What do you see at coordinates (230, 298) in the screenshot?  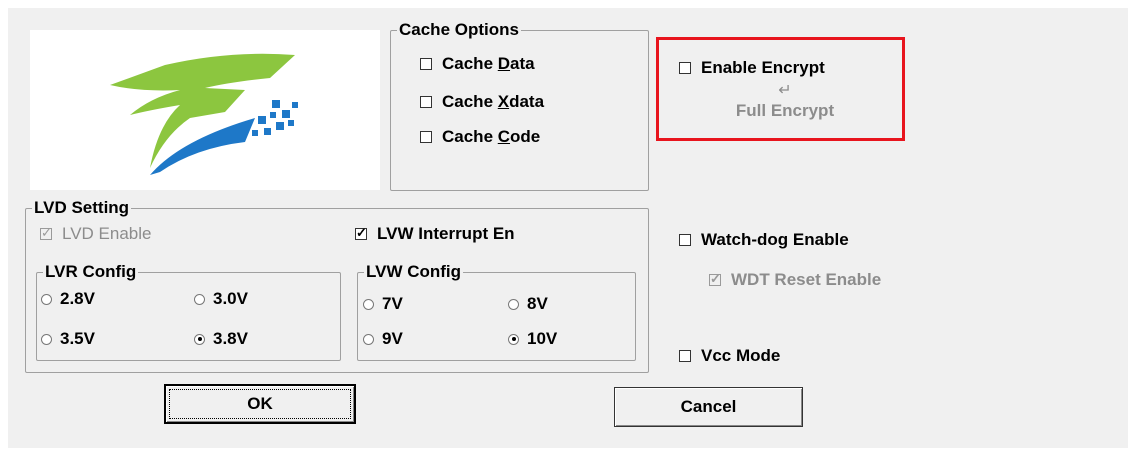 I see `radio-label: 3.0V` at bounding box center [230, 298].